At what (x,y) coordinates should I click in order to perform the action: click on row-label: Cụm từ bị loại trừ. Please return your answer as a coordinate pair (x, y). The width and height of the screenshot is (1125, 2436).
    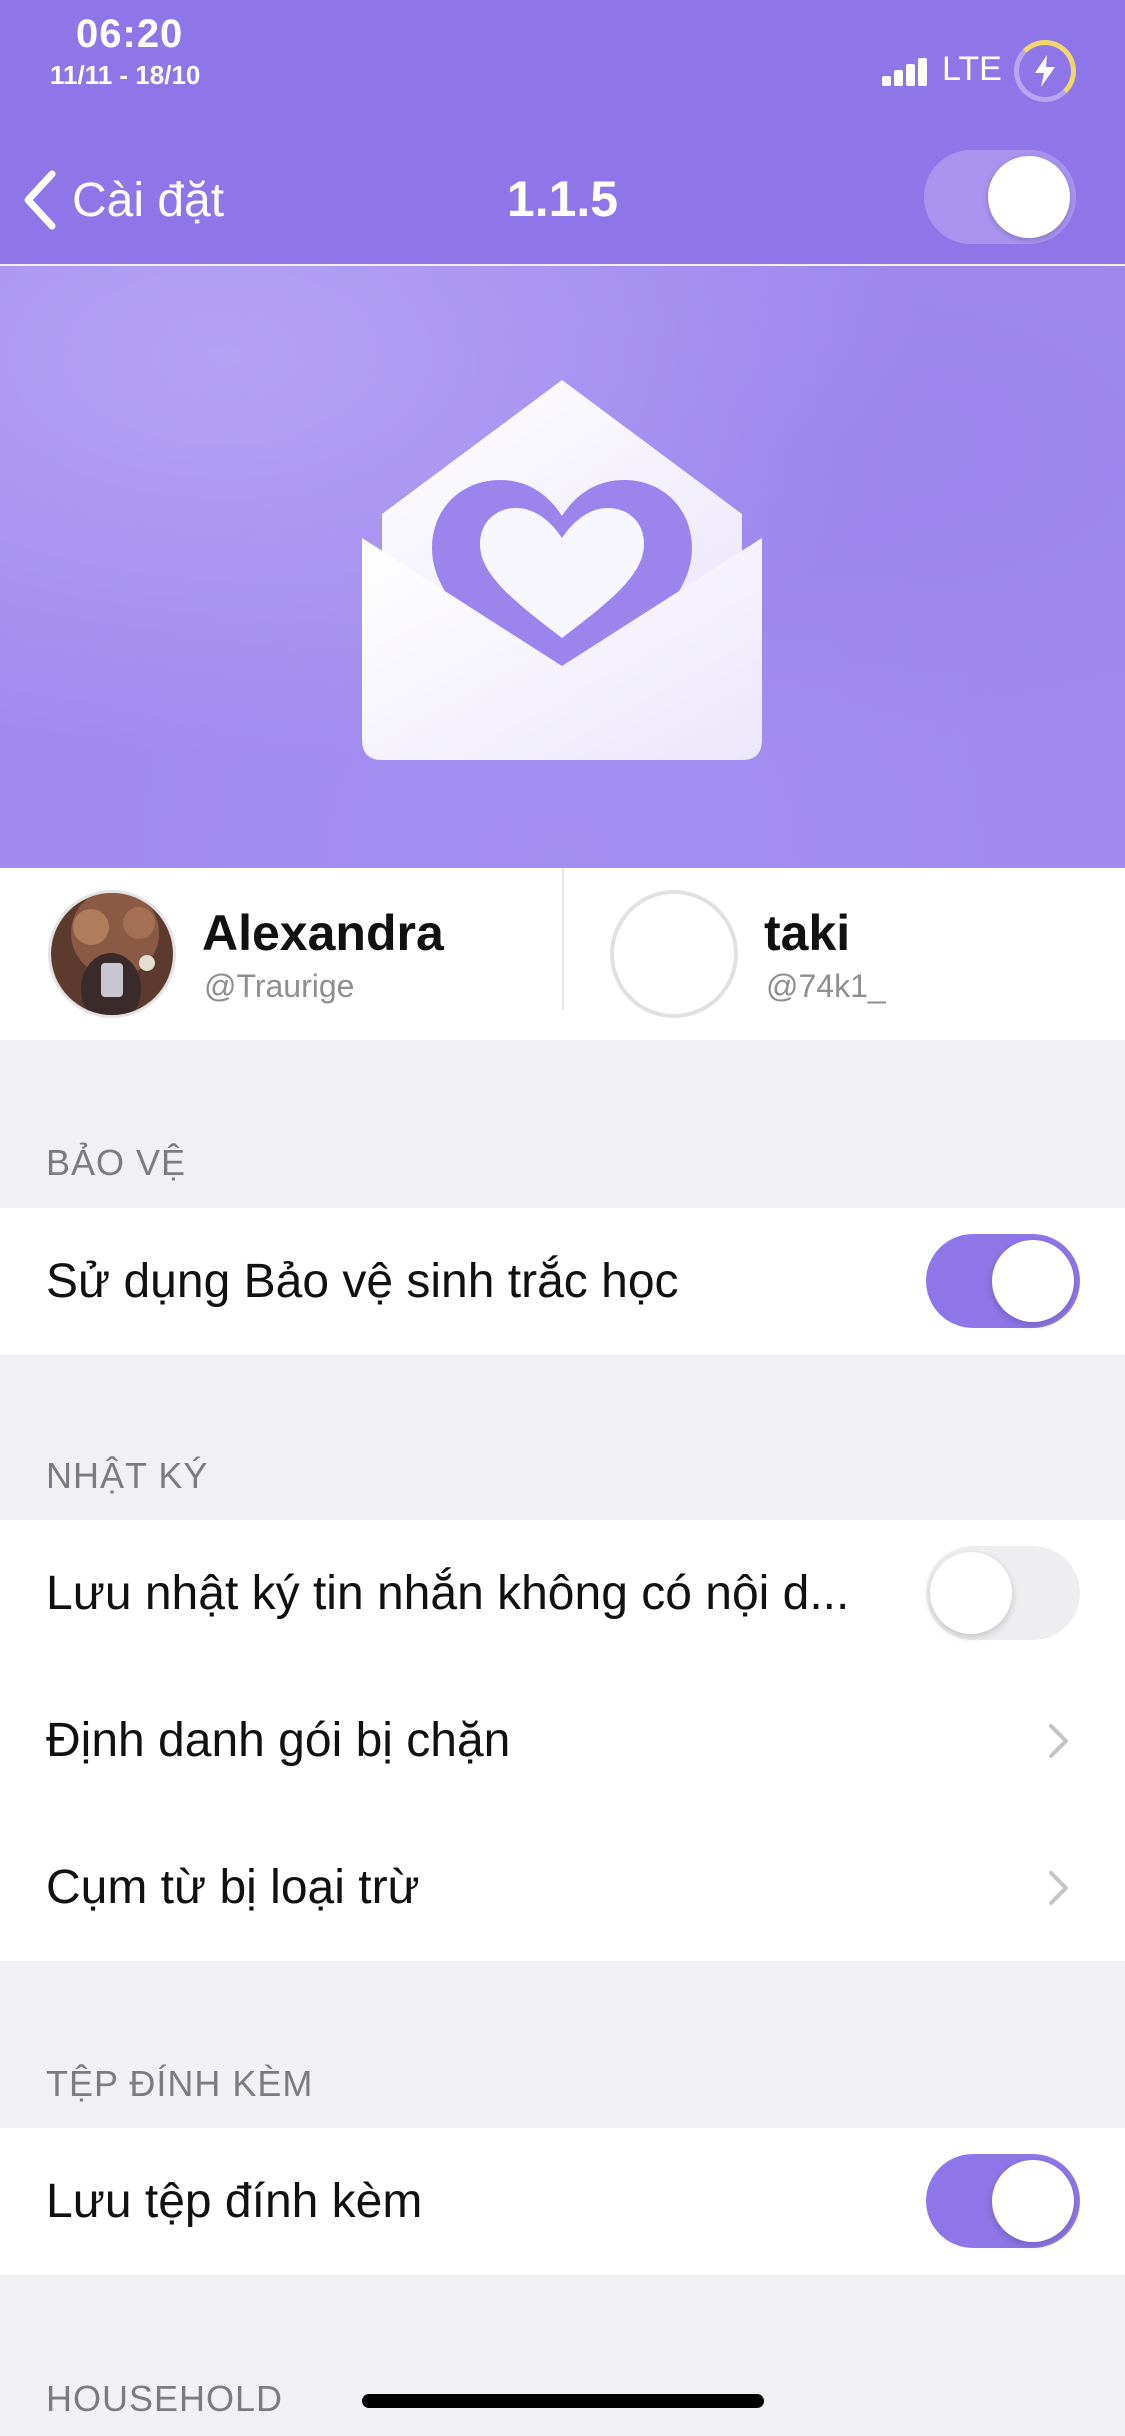
    Looking at the image, I should click on (233, 1887).